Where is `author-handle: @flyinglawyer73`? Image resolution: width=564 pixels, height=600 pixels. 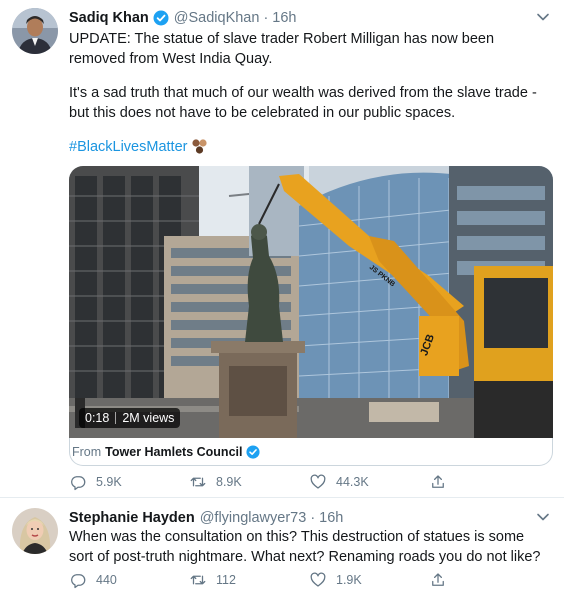 author-handle: @flyinglawyer73 is located at coordinates (253, 518).